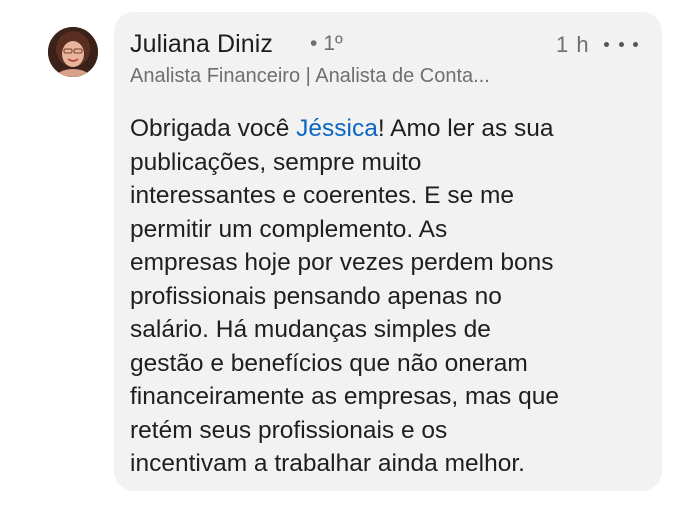 The width and height of the screenshot is (687, 506). What do you see at coordinates (329, 363) in the screenshot?
I see `comment-line: gestão e benefícios que não oneram` at bounding box center [329, 363].